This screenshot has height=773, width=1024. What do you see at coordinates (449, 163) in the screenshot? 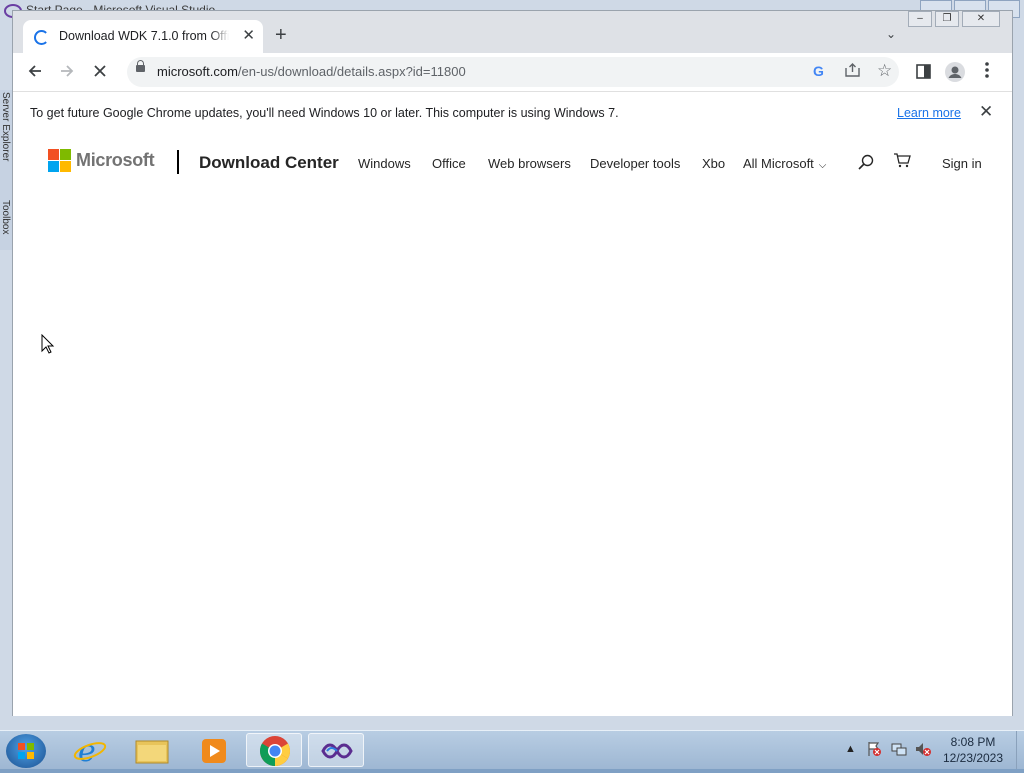
I see `nav-office: Office` at bounding box center [449, 163].